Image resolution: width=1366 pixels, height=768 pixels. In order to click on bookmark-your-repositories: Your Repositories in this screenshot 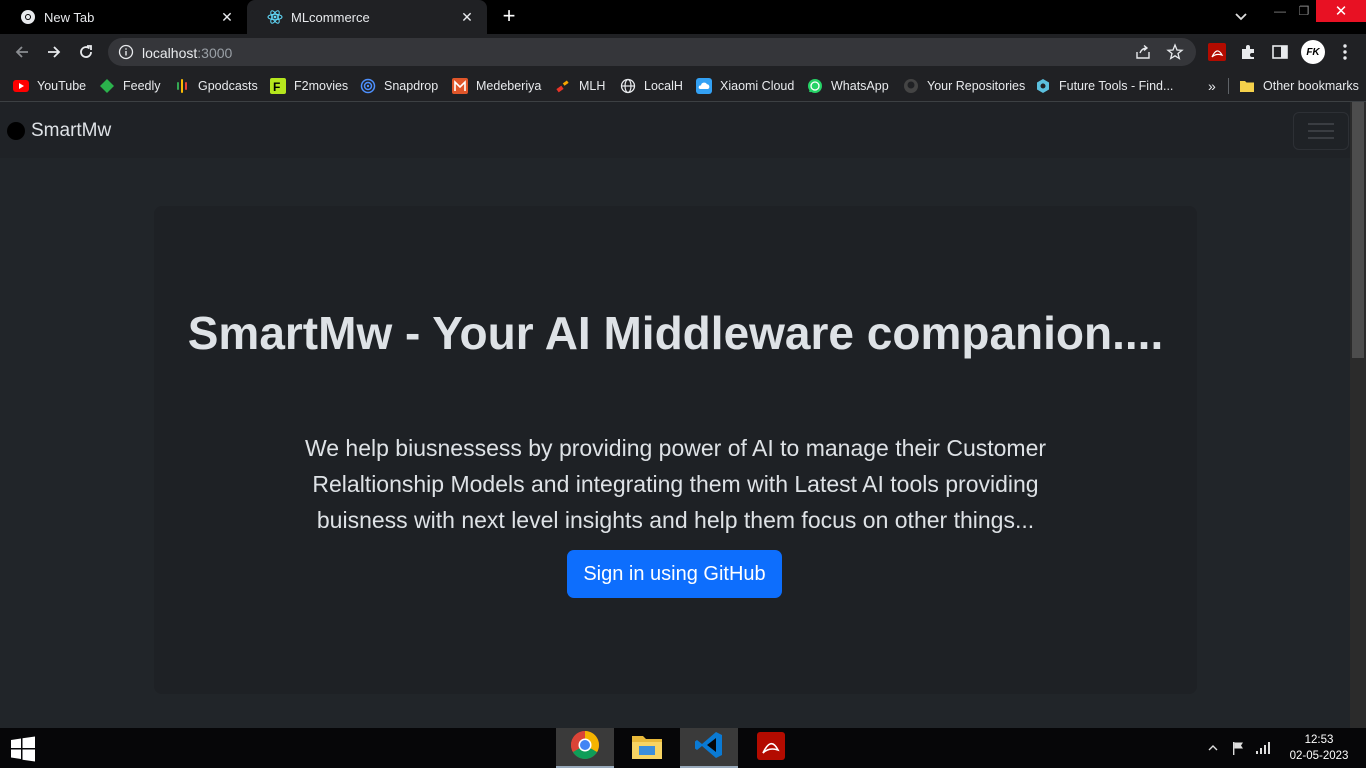, I will do `click(964, 86)`.